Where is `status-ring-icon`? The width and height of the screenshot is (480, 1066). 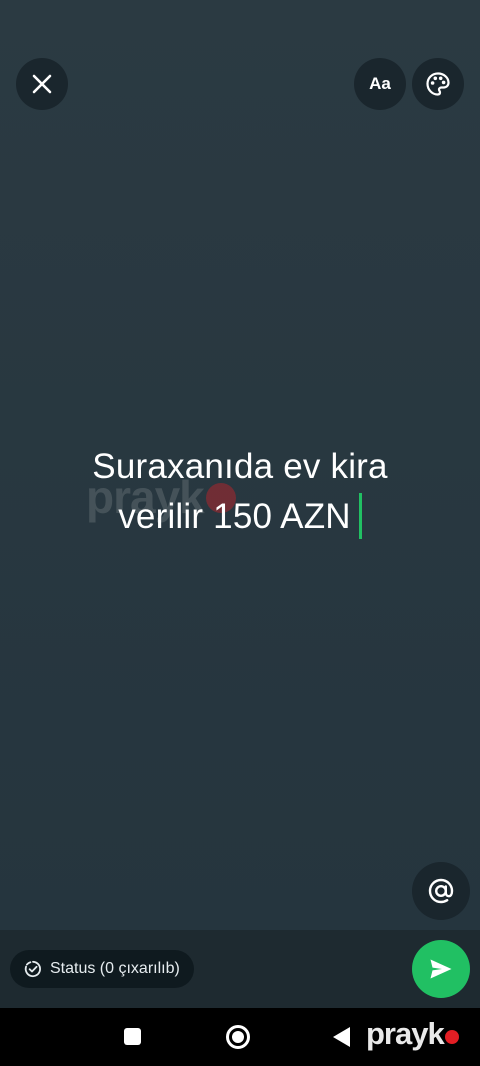 status-ring-icon is located at coordinates (33, 969).